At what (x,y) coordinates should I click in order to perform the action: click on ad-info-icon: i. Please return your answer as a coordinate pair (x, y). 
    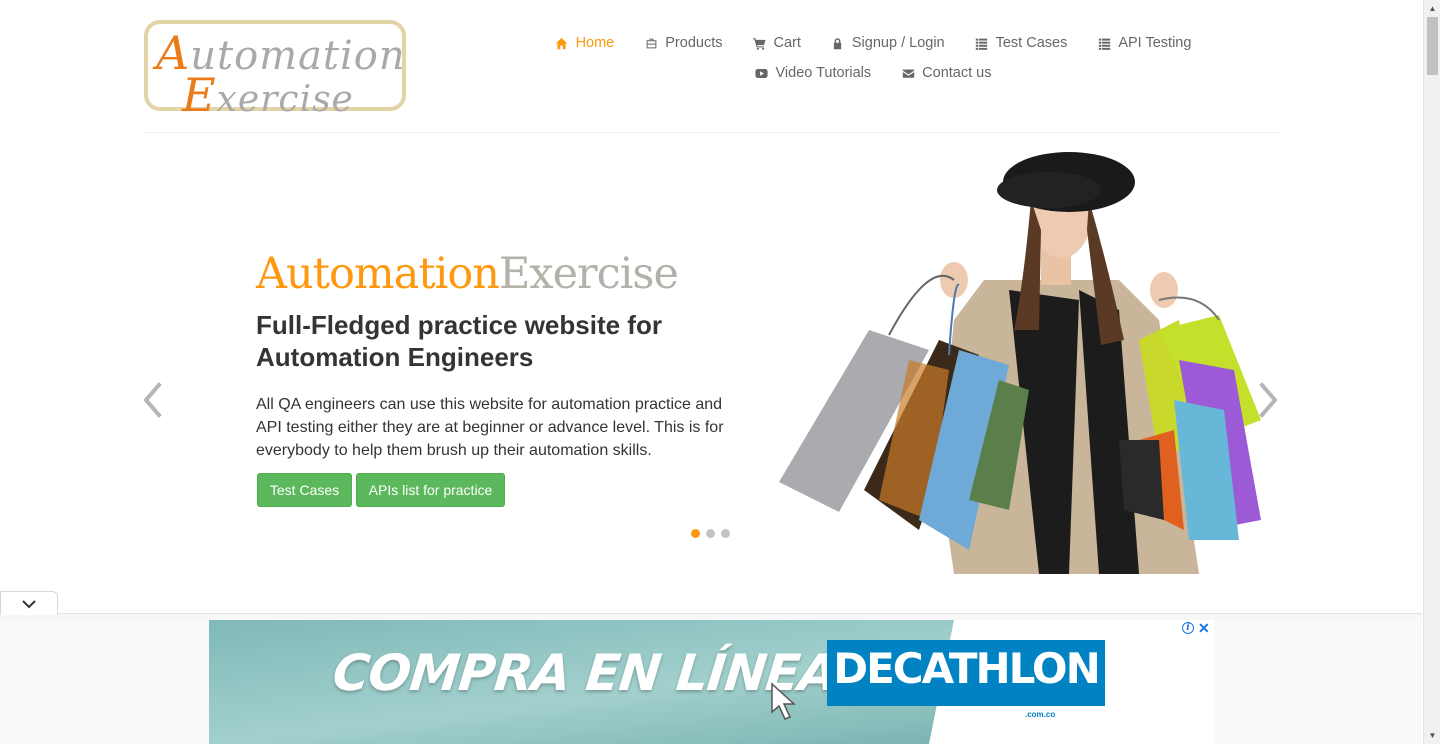
    Looking at the image, I should click on (1188, 628).